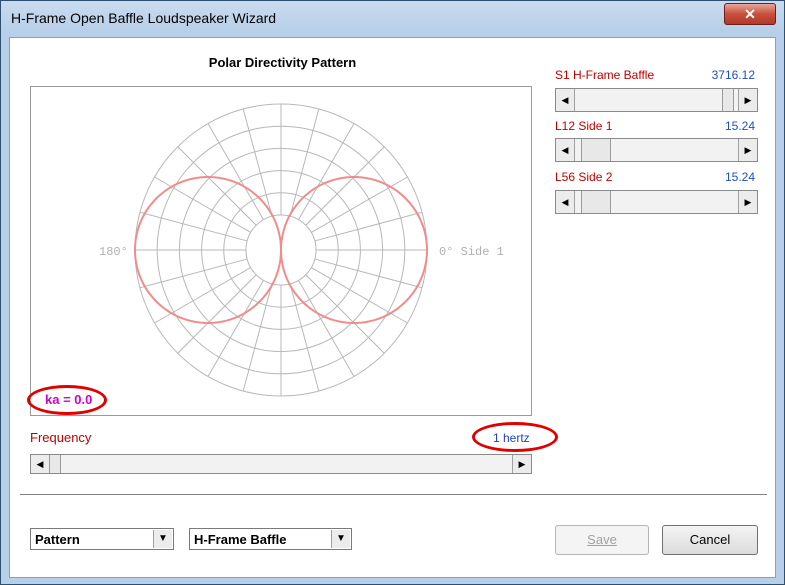 The width and height of the screenshot is (785, 585). I want to click on param-value-l56: 15.24, so click(739, 177).